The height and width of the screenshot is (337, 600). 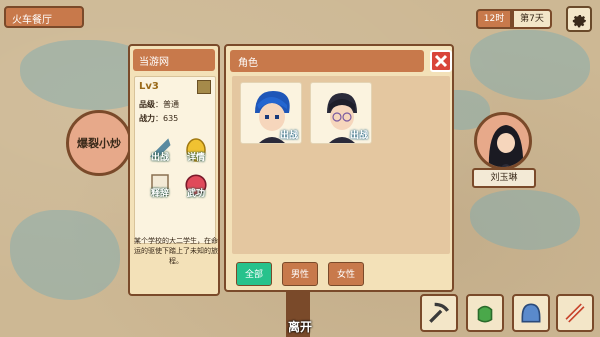 I want to click on time-display: 12时, so click(x=494, y=19).